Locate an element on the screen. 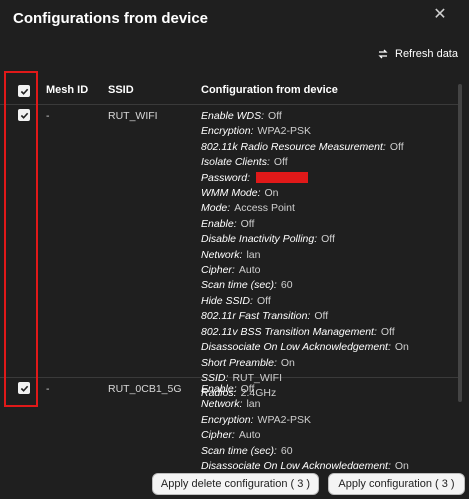 The width and height of the screenshot is (469, 499). refresh-label: Refresh data is located at coordinates (426, 54).